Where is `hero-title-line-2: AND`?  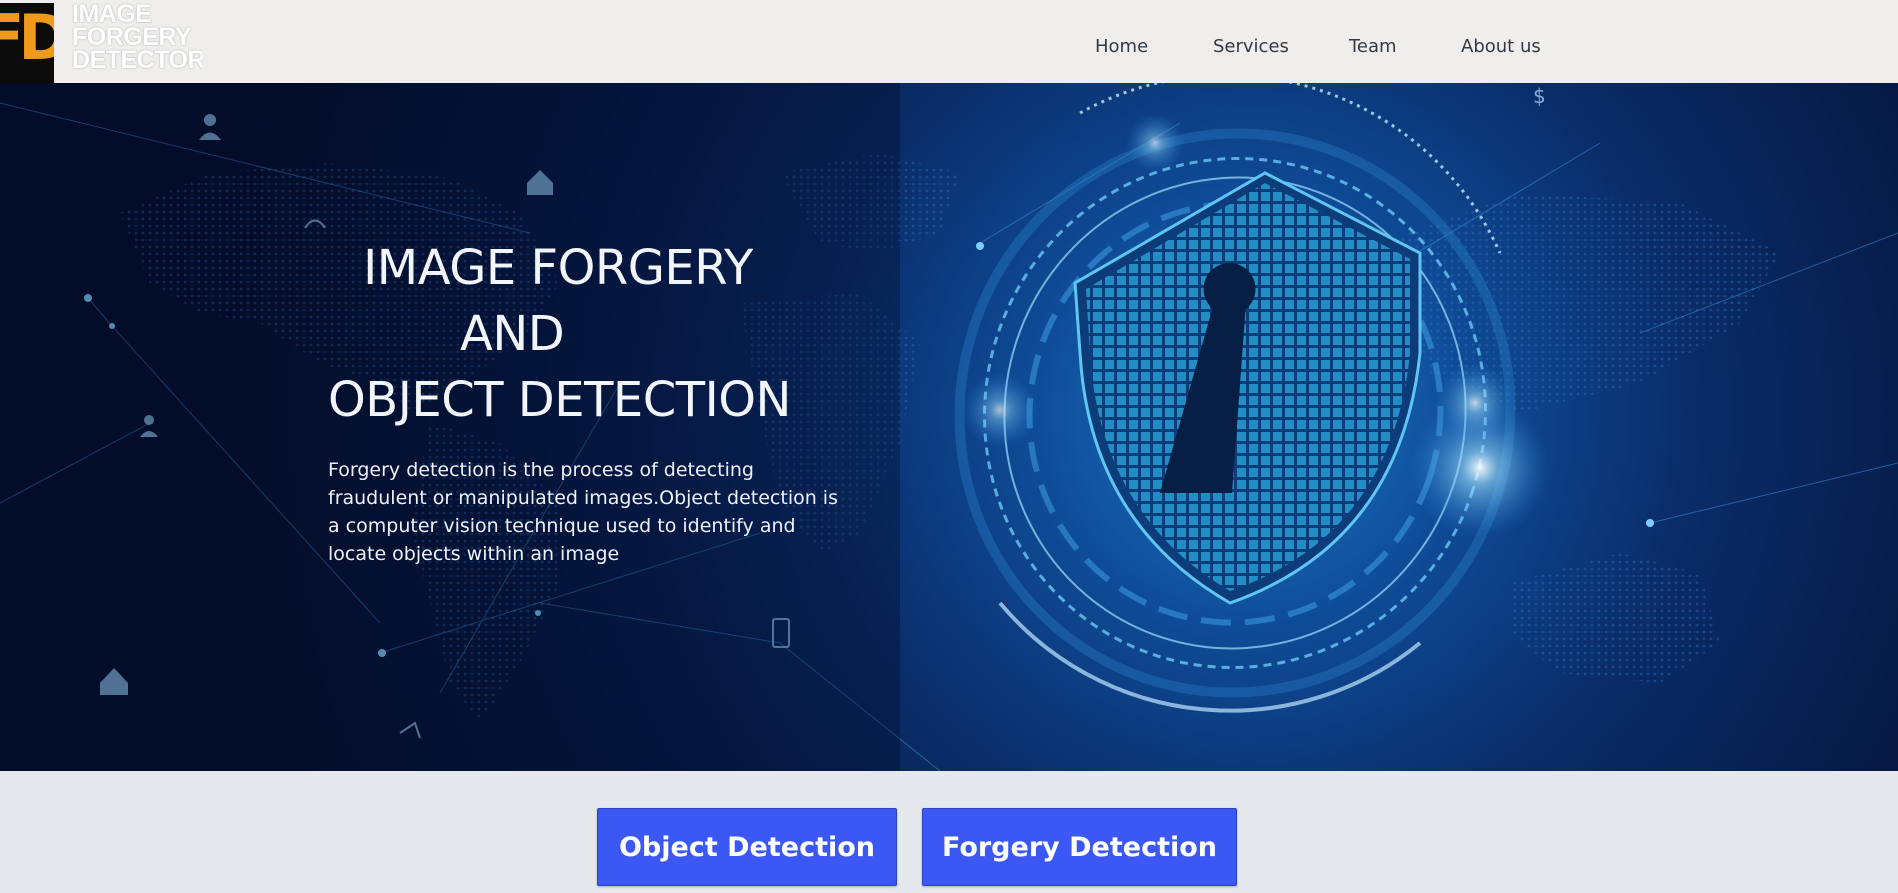 hero-title-line-2: AND is located at coordinates (512, 334).